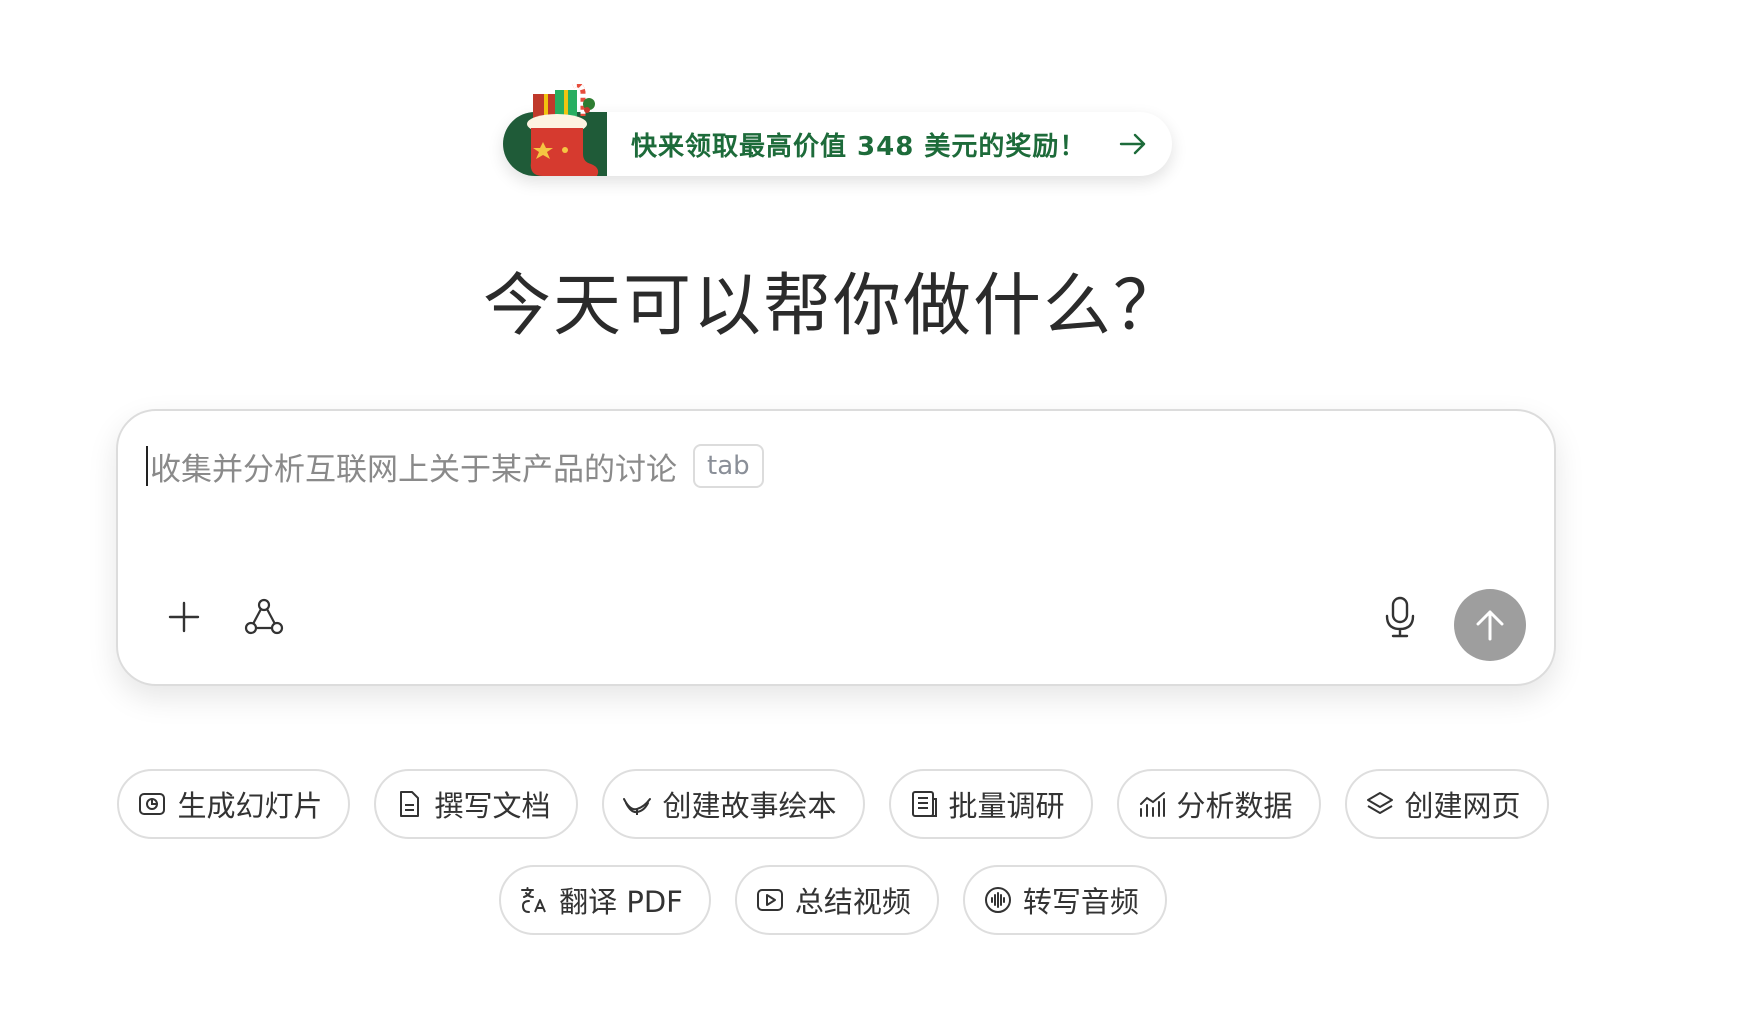 This screenshot has width=1748, height=1016. I want to click on chip-transcribe-audio: 转写音频, so click(1064, 900).